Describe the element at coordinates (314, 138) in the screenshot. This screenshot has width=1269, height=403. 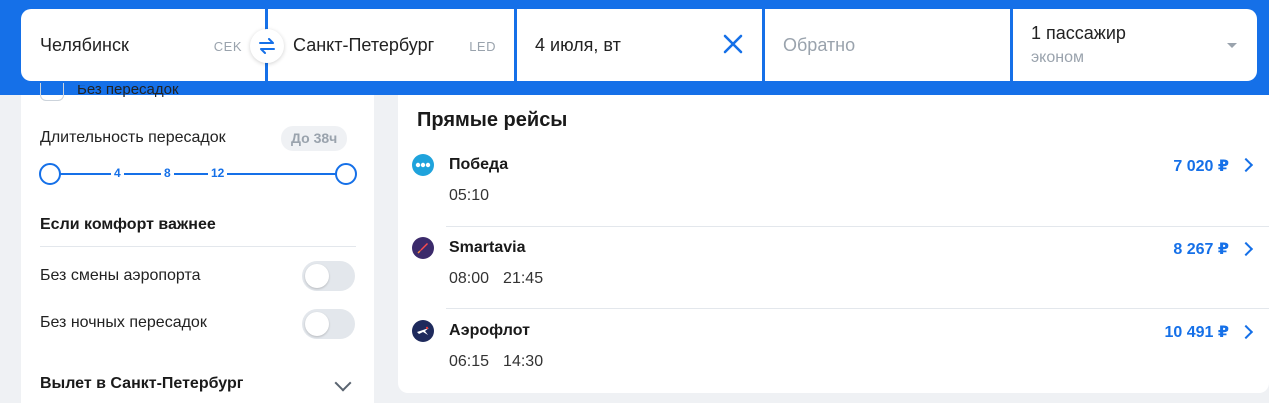
I see `transfer-duration-badge: До 38ч` at that location.